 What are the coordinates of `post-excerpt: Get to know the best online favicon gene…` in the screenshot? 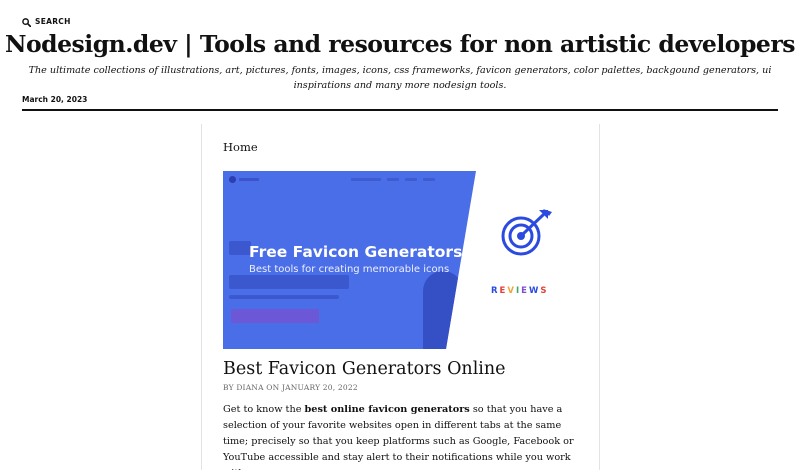 It's located at (403, 436).